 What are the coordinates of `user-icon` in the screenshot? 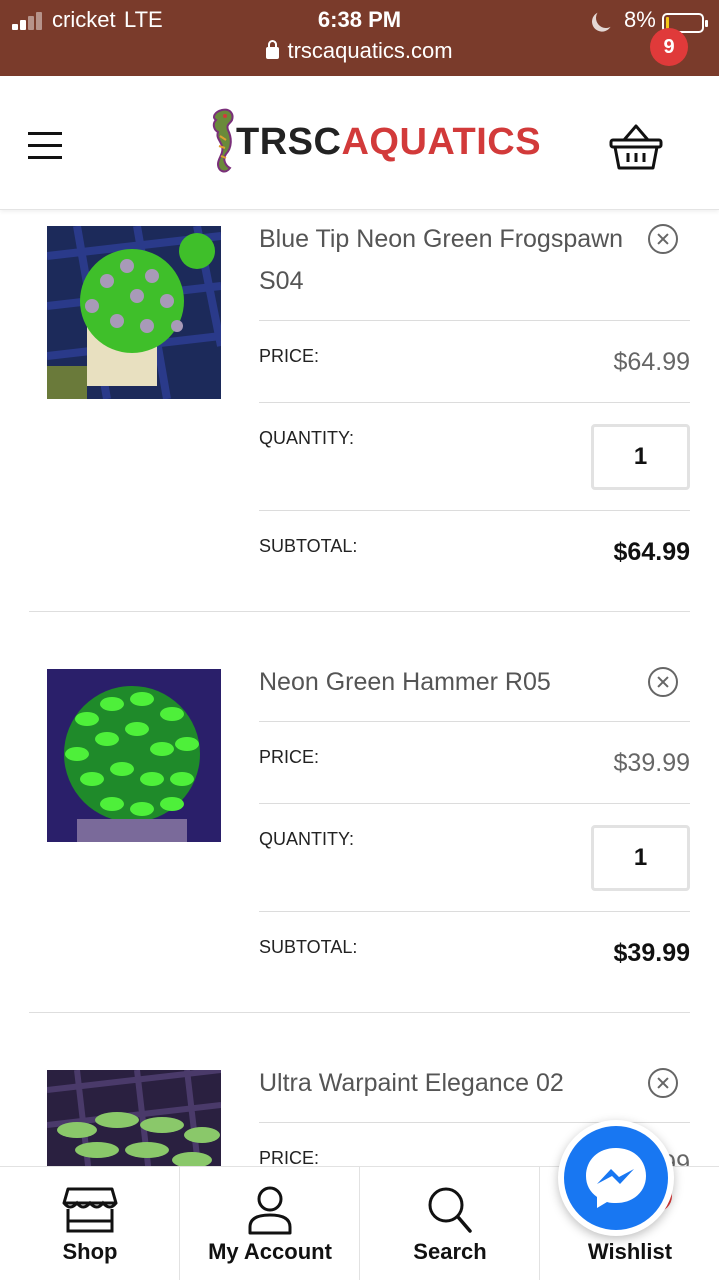 It's located at (270, 1210).